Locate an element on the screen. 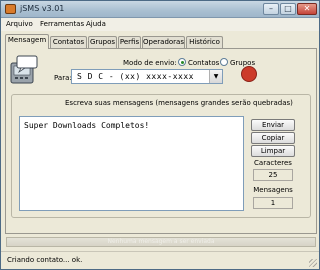  menu-arquivo: Arquivo is located at coordinates (19, 24).